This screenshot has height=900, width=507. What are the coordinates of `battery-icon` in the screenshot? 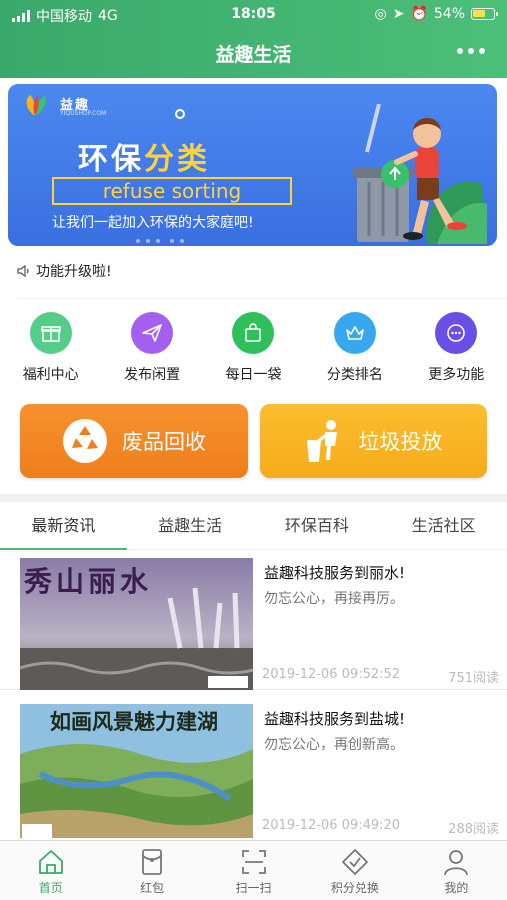 It's located at (484, 14).